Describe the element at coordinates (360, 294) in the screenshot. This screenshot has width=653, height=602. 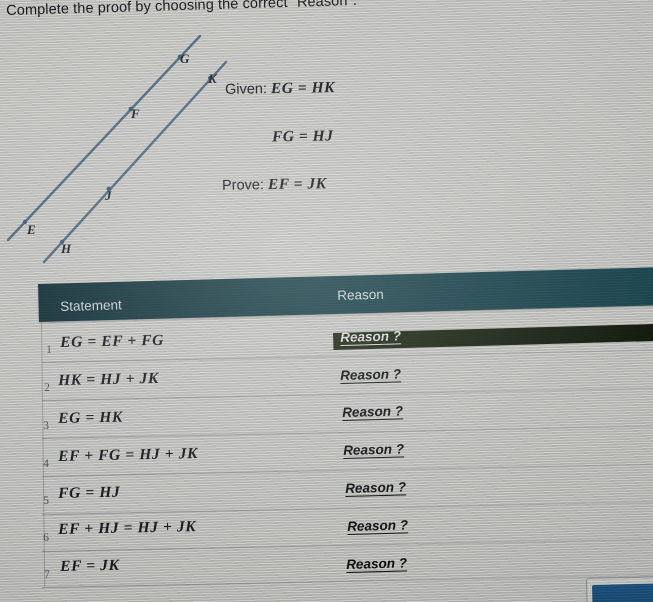
I see `column-header-reason: Reason` at that location.